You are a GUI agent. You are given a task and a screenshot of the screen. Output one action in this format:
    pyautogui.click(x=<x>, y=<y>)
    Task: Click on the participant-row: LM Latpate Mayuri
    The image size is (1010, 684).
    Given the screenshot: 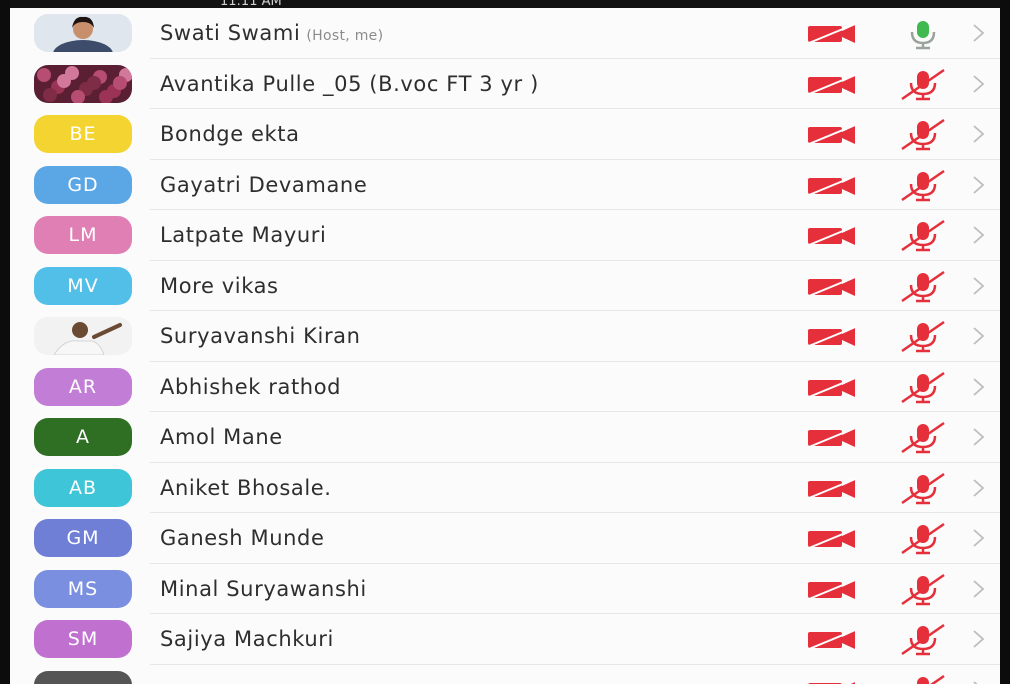 What is the action you would take?
    pyautogui.click(x=505, y=235)
    